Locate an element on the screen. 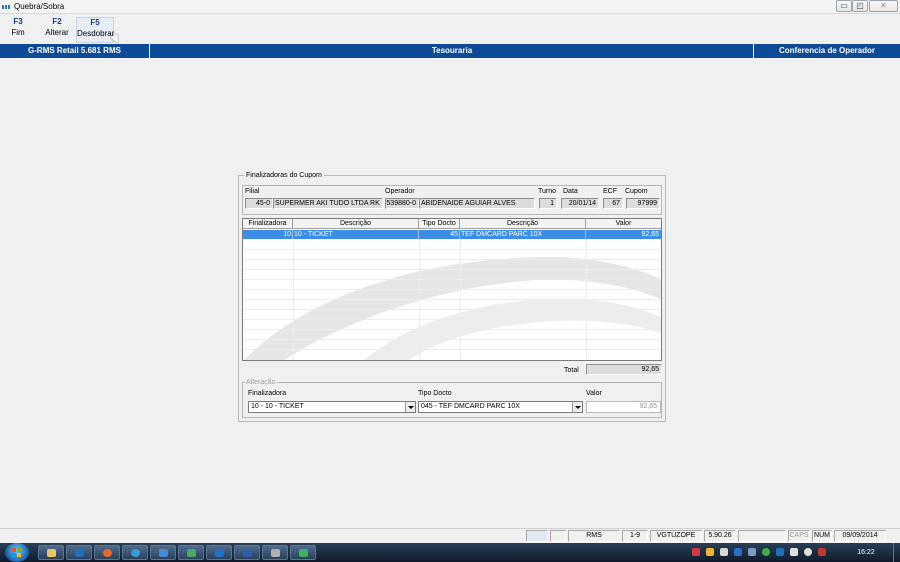 The image size is (900, 562). cell-descricao: 10 - TICKET is located at coordinates (356, 234).